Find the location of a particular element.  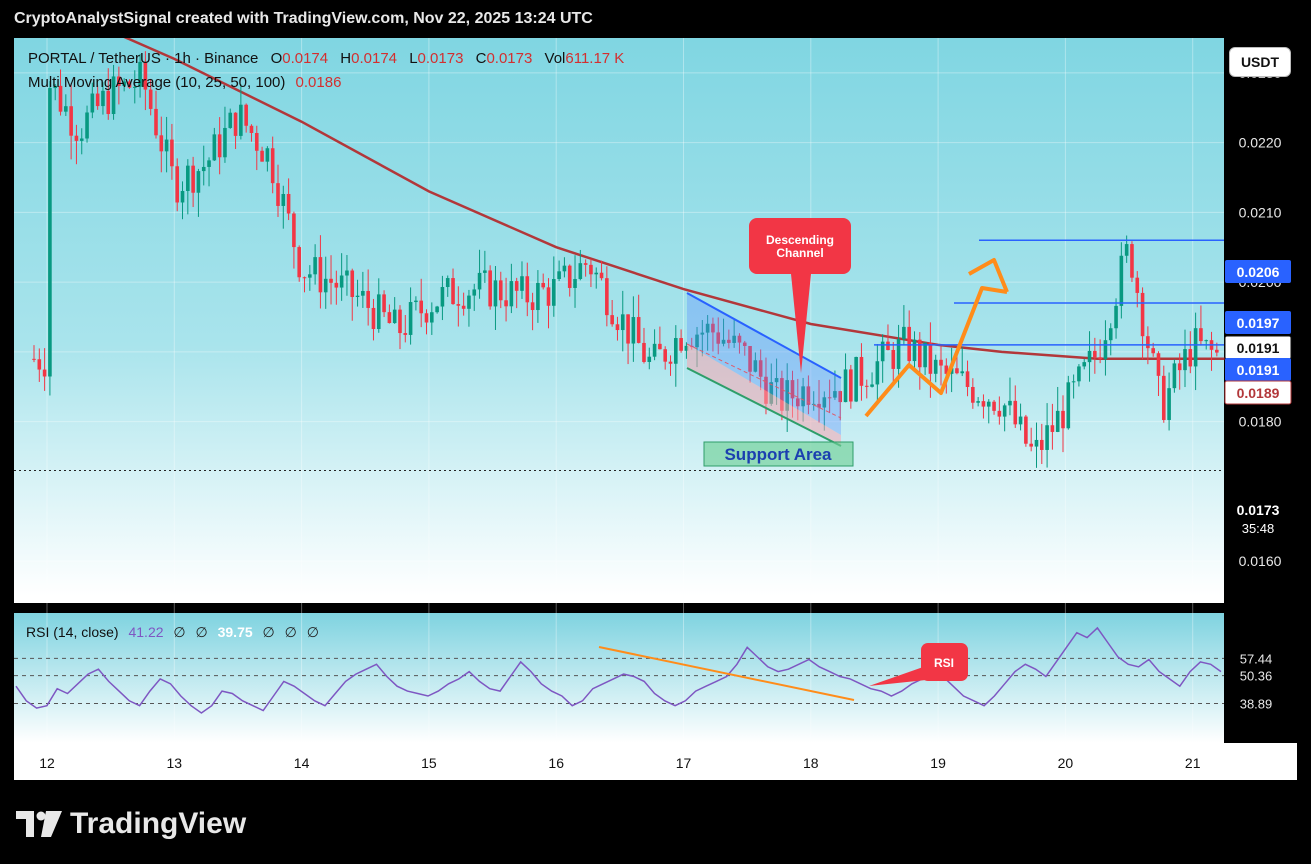

price-axis-tick: 0.0160 is located at coordinates (1260, 561).